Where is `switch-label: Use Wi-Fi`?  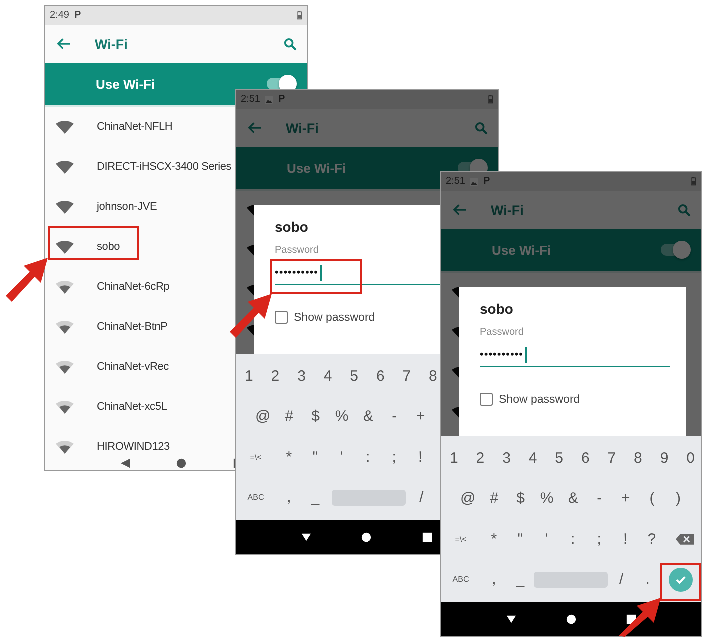
switch-label: Use Wi-Fi is located at coordinates (126, 84).